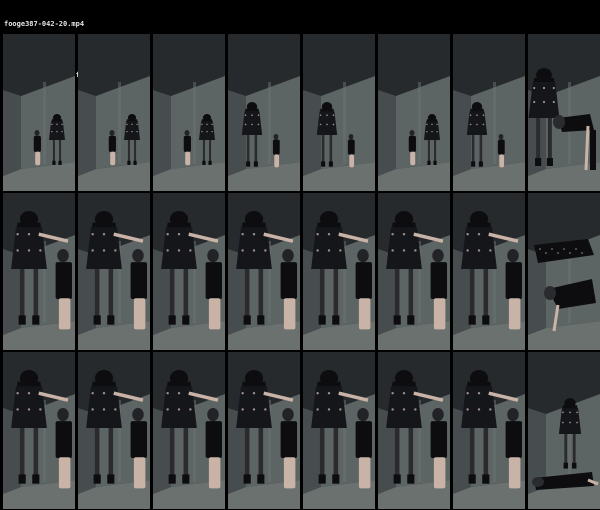 The width and height of the screenshot is (600, 510). Describe the element at coordinates (44, 24) in the screenshot. I see `video-filename: fooge387-042-20.mp4` at that location.